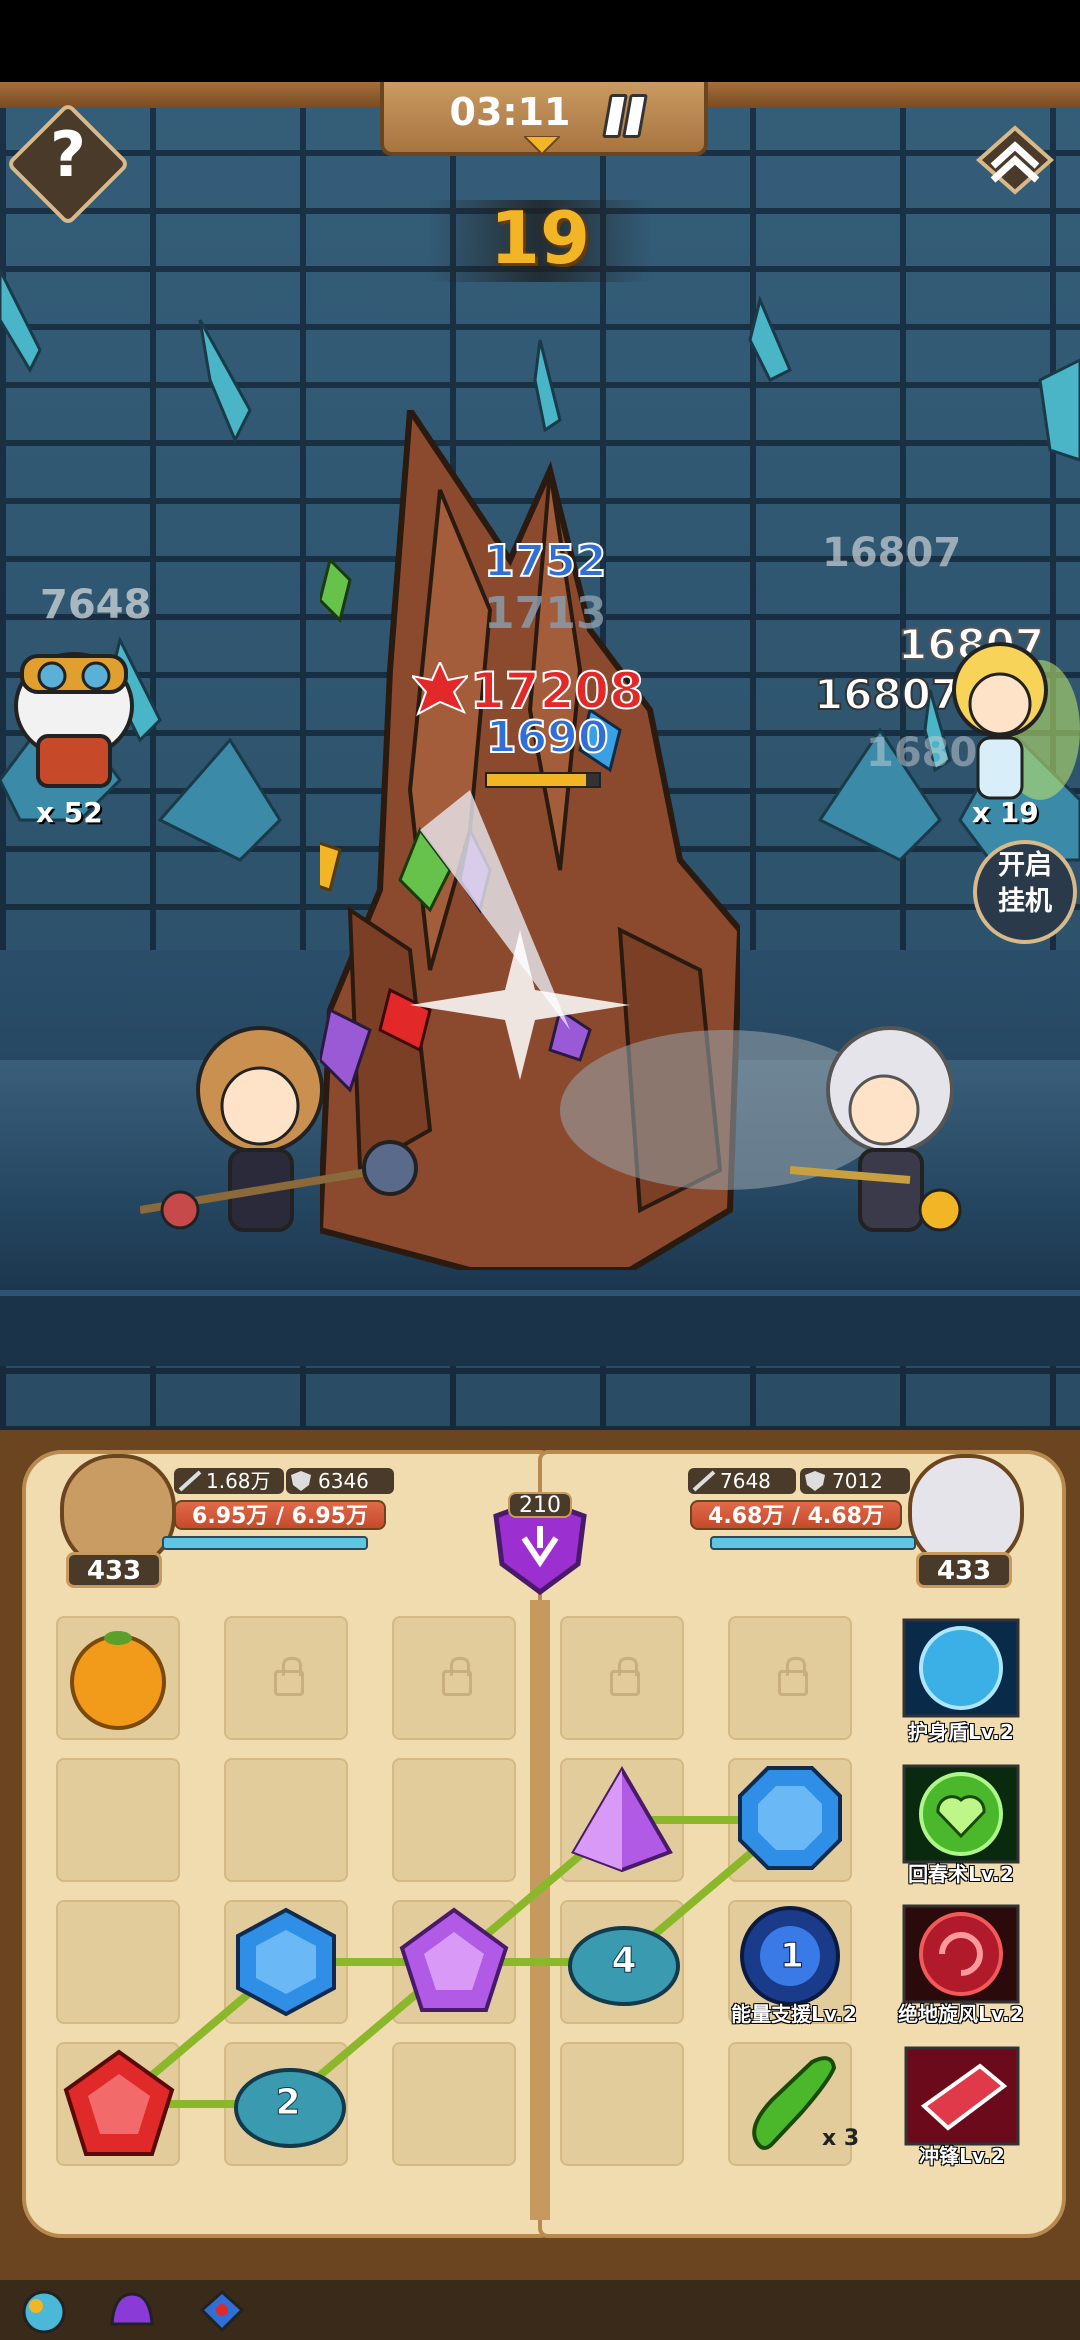 The height and width of the screenshot is (2340, 1080). Describe the element at coordinates (962, 2156) in the screenshot. I see `skill-label: 冲锋Lv.2` at that location.